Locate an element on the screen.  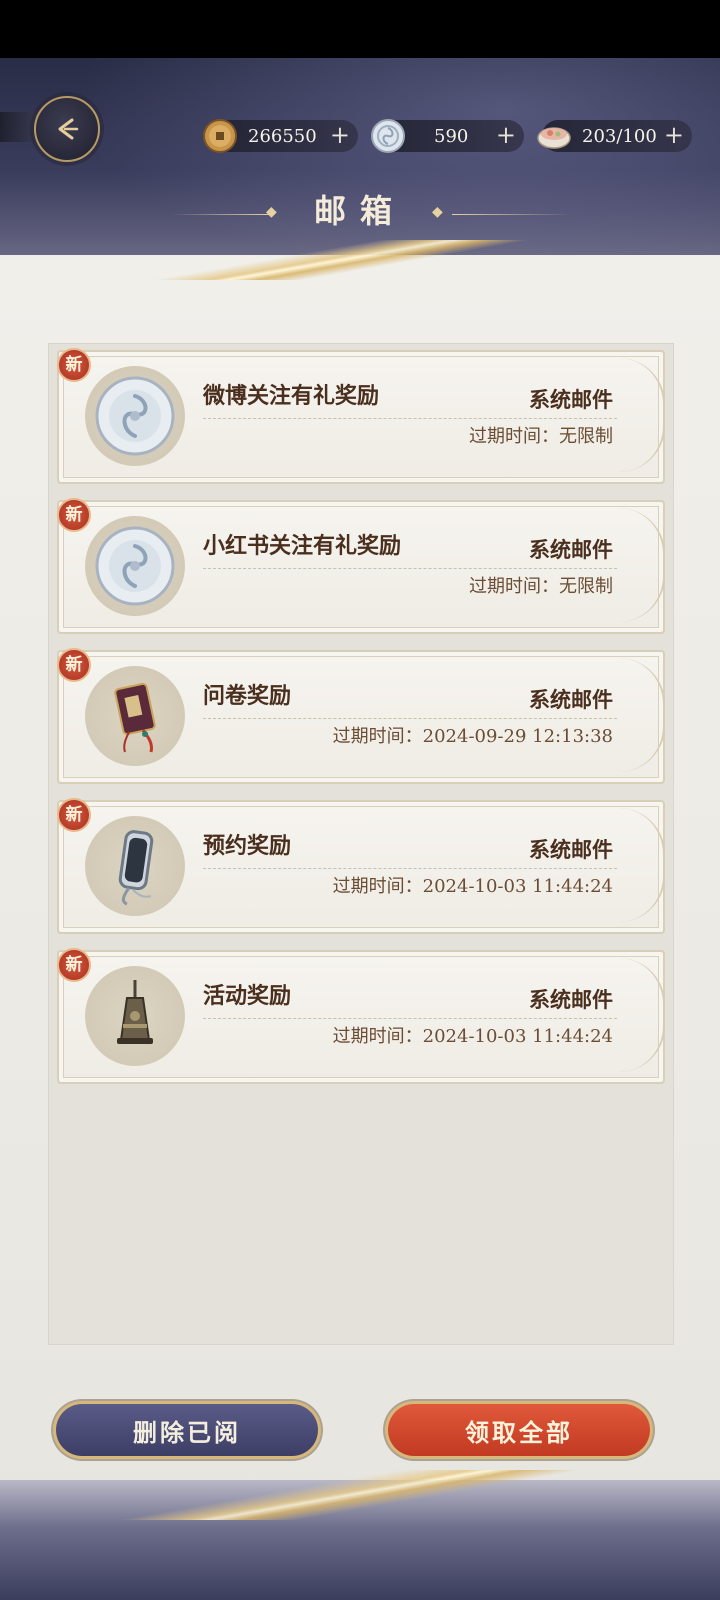
currency-food: 203/100 + is located at coordinates (614, 136).